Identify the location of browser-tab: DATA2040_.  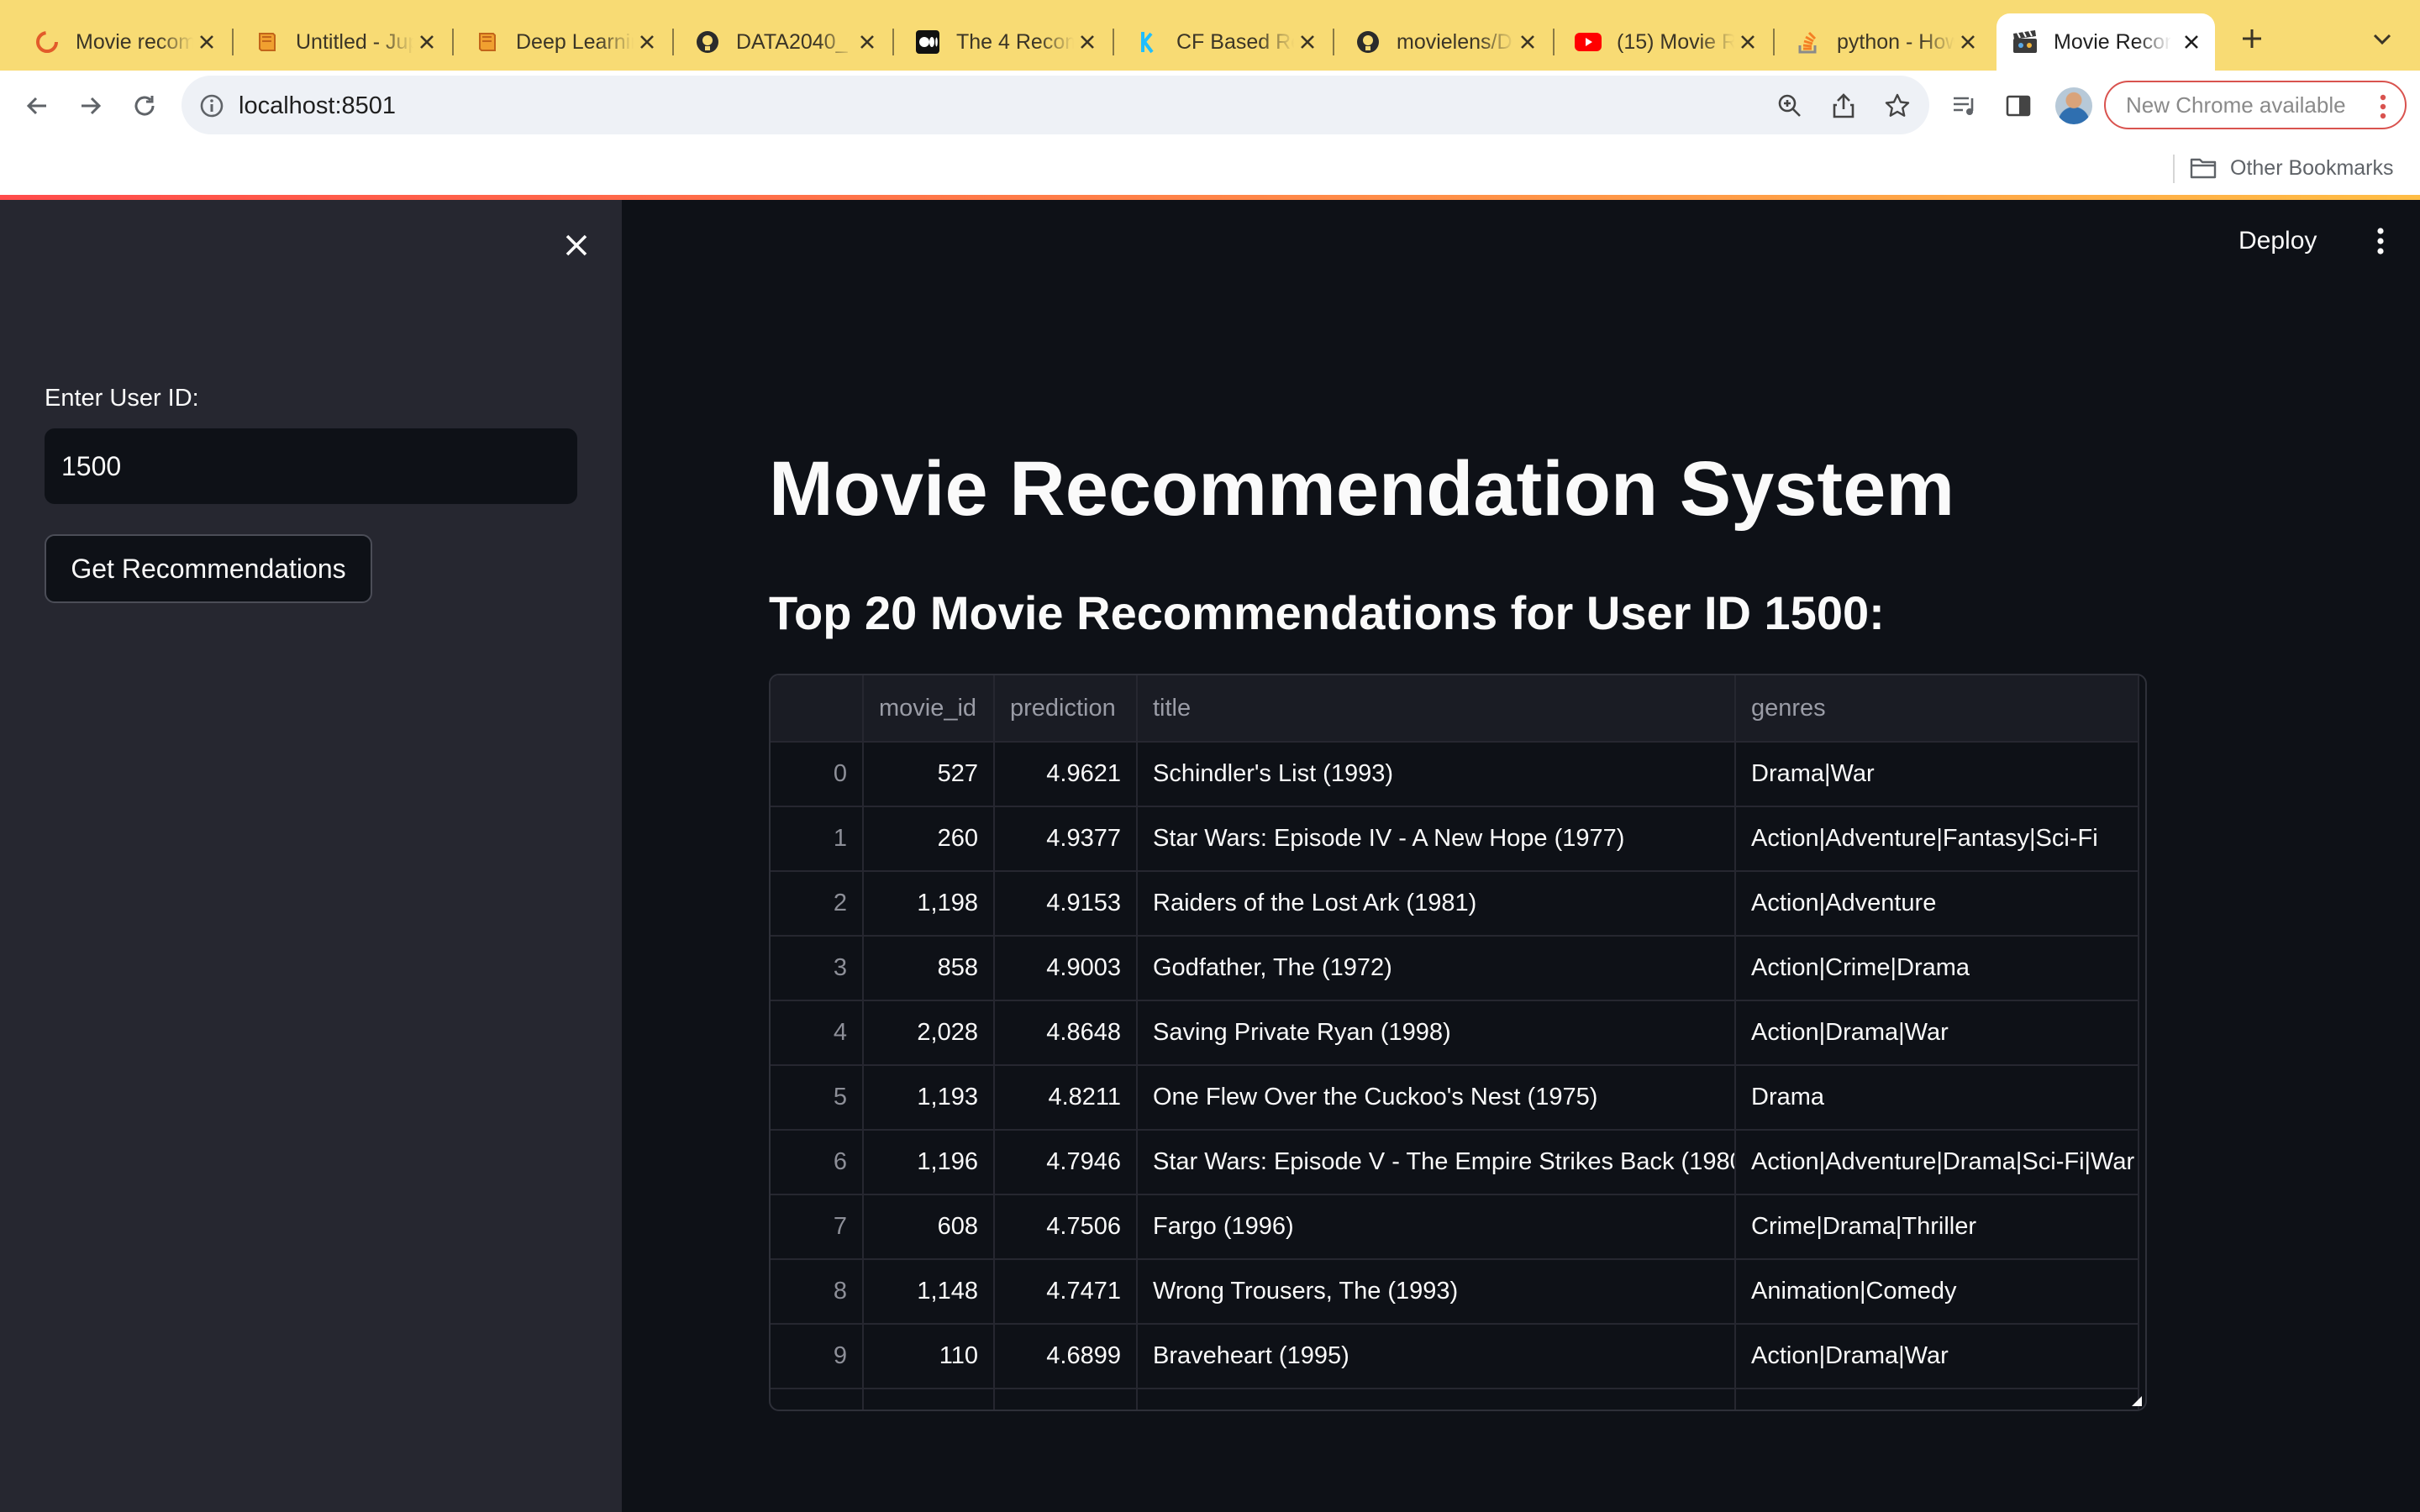
(785, 42).